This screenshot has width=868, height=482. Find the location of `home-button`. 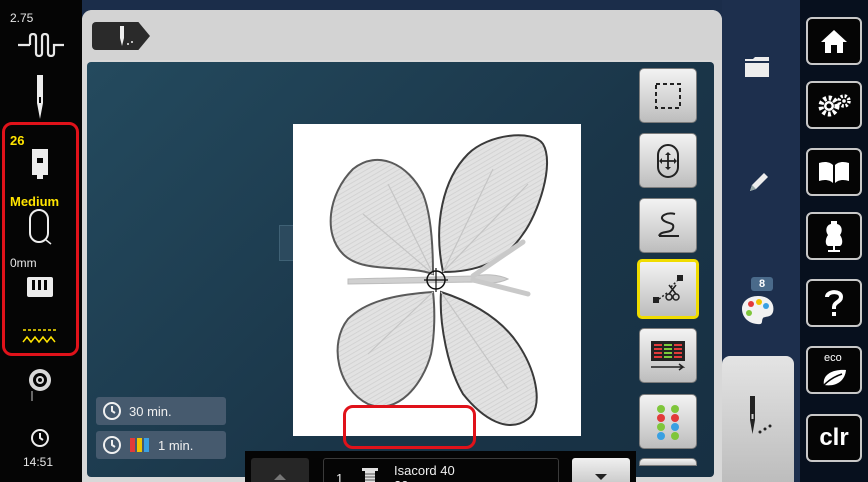

home-button is located at coordinates (834, 41).